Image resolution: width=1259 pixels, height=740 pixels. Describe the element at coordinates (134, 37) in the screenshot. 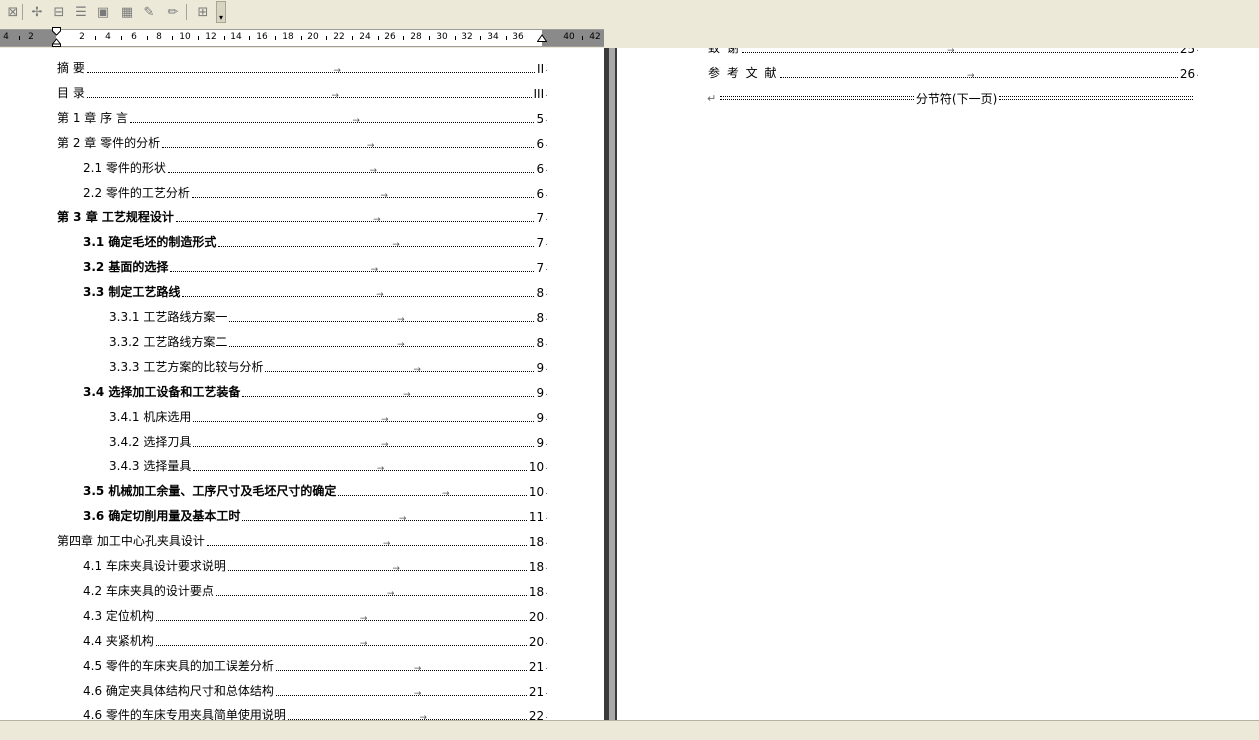

I see `ruler-number: 6` at that location.